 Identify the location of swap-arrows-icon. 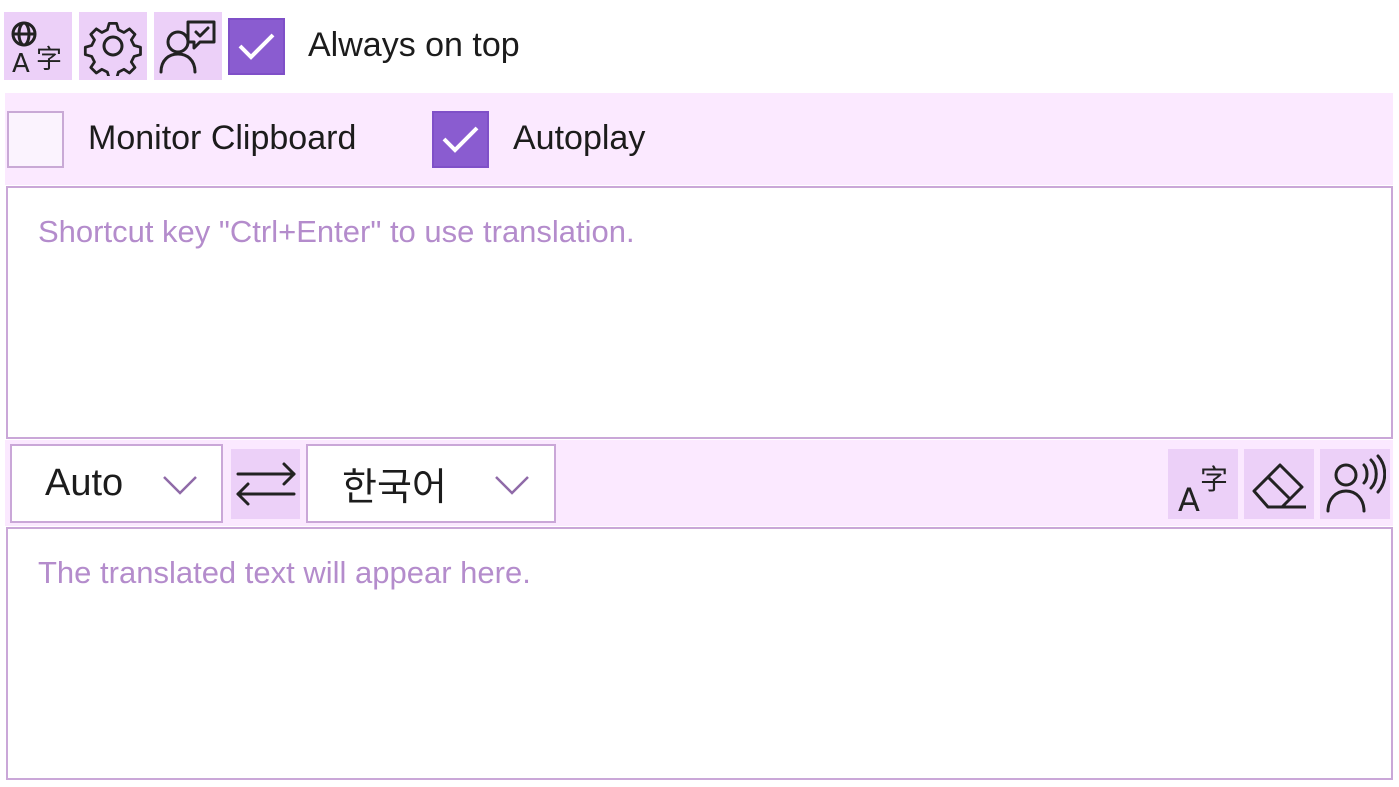
(265, 484).